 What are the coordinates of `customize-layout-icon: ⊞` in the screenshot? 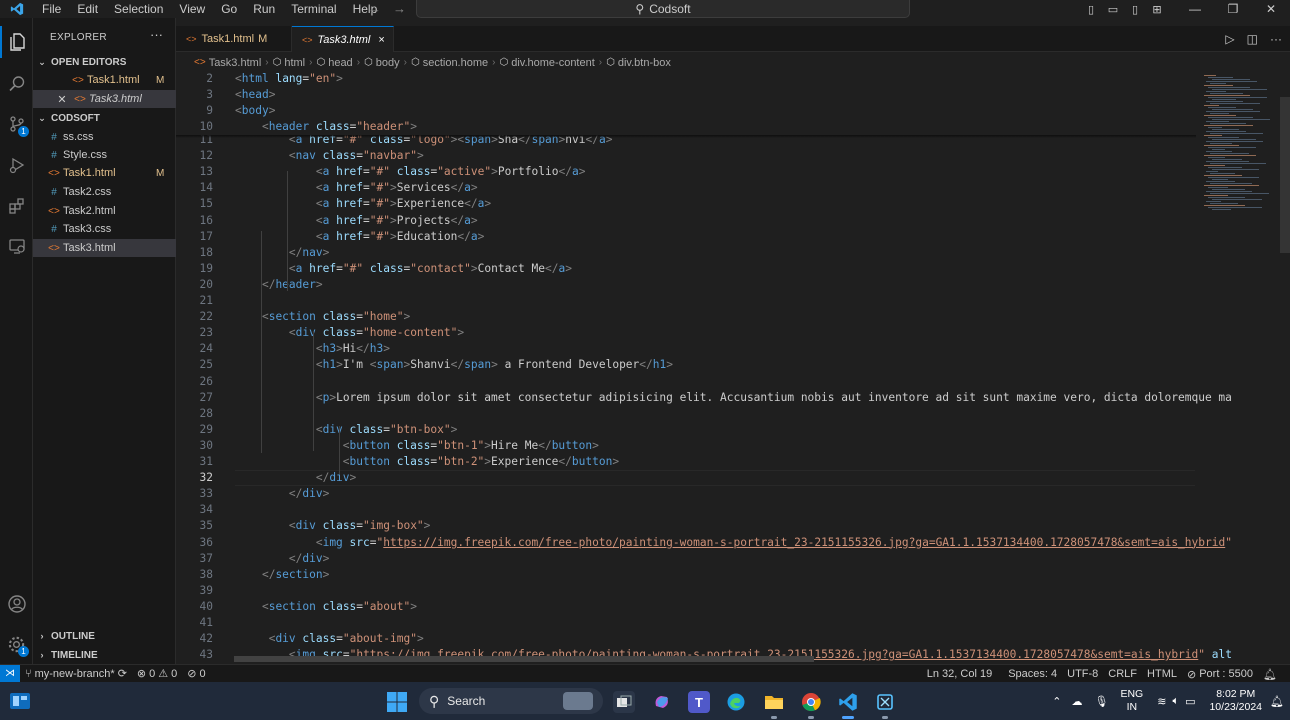 It's located at (1157, 9).